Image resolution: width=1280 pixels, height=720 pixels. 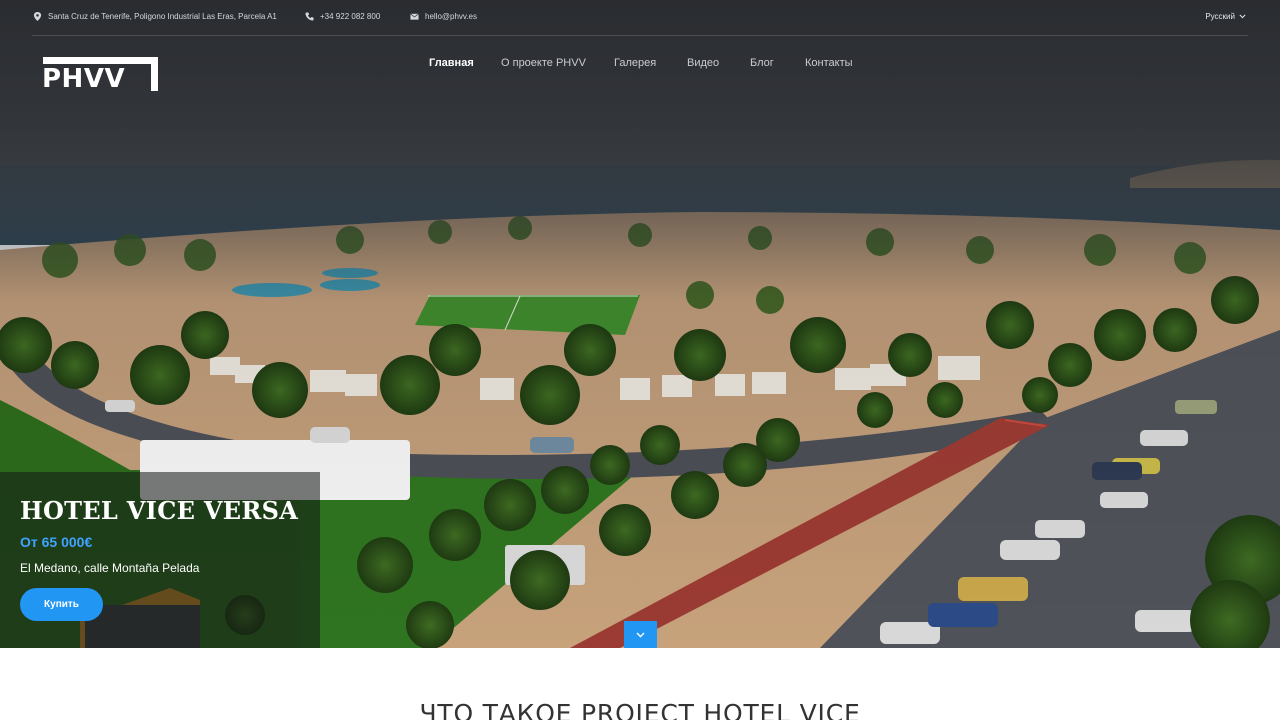 What do you see at coordinates (635, 63) in the screenshot?
I see `nav-item-gallery: Галерея` at bounding box center [635, 63].